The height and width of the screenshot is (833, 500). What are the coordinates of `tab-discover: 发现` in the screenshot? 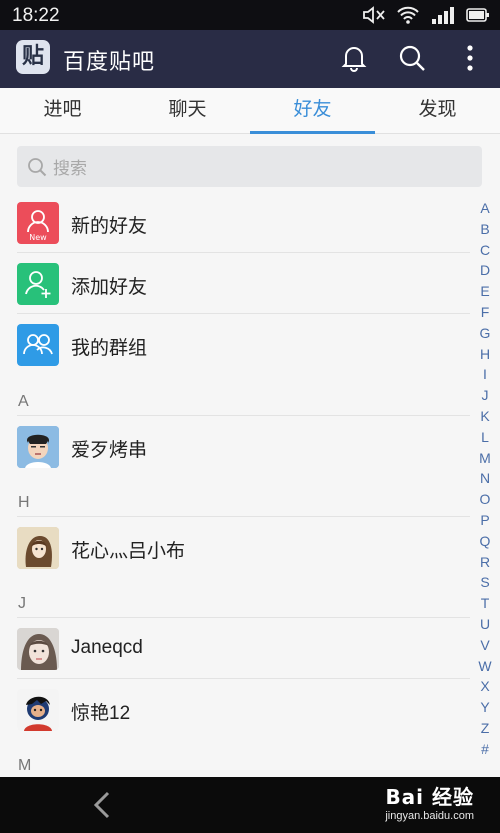 It's located at (437, 110).